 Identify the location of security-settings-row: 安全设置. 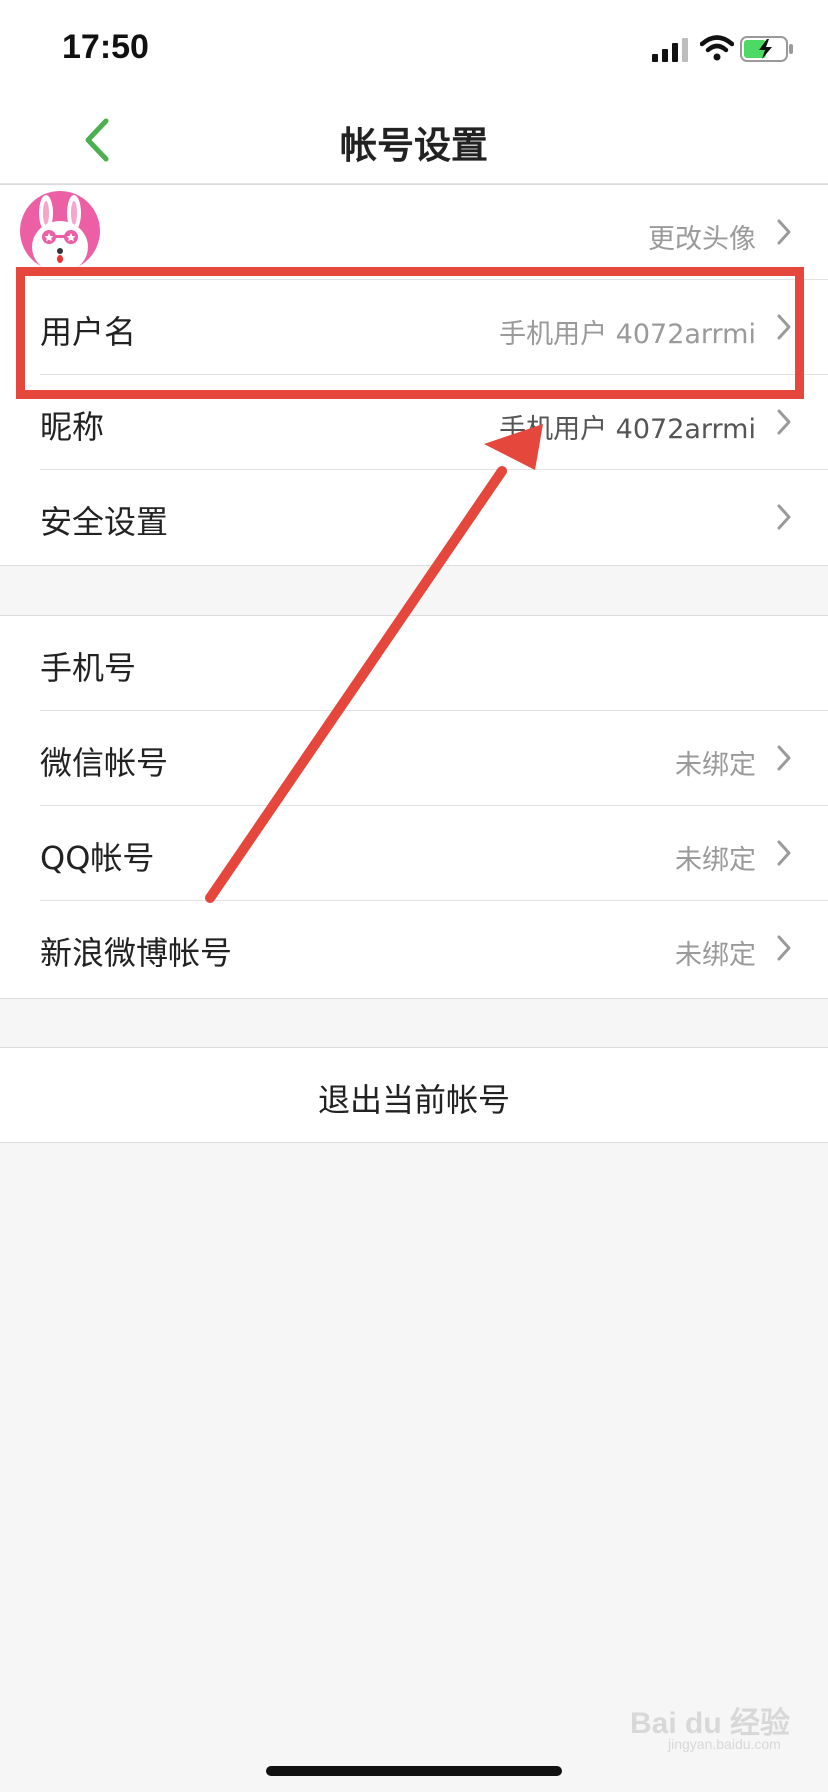
(414, 517).